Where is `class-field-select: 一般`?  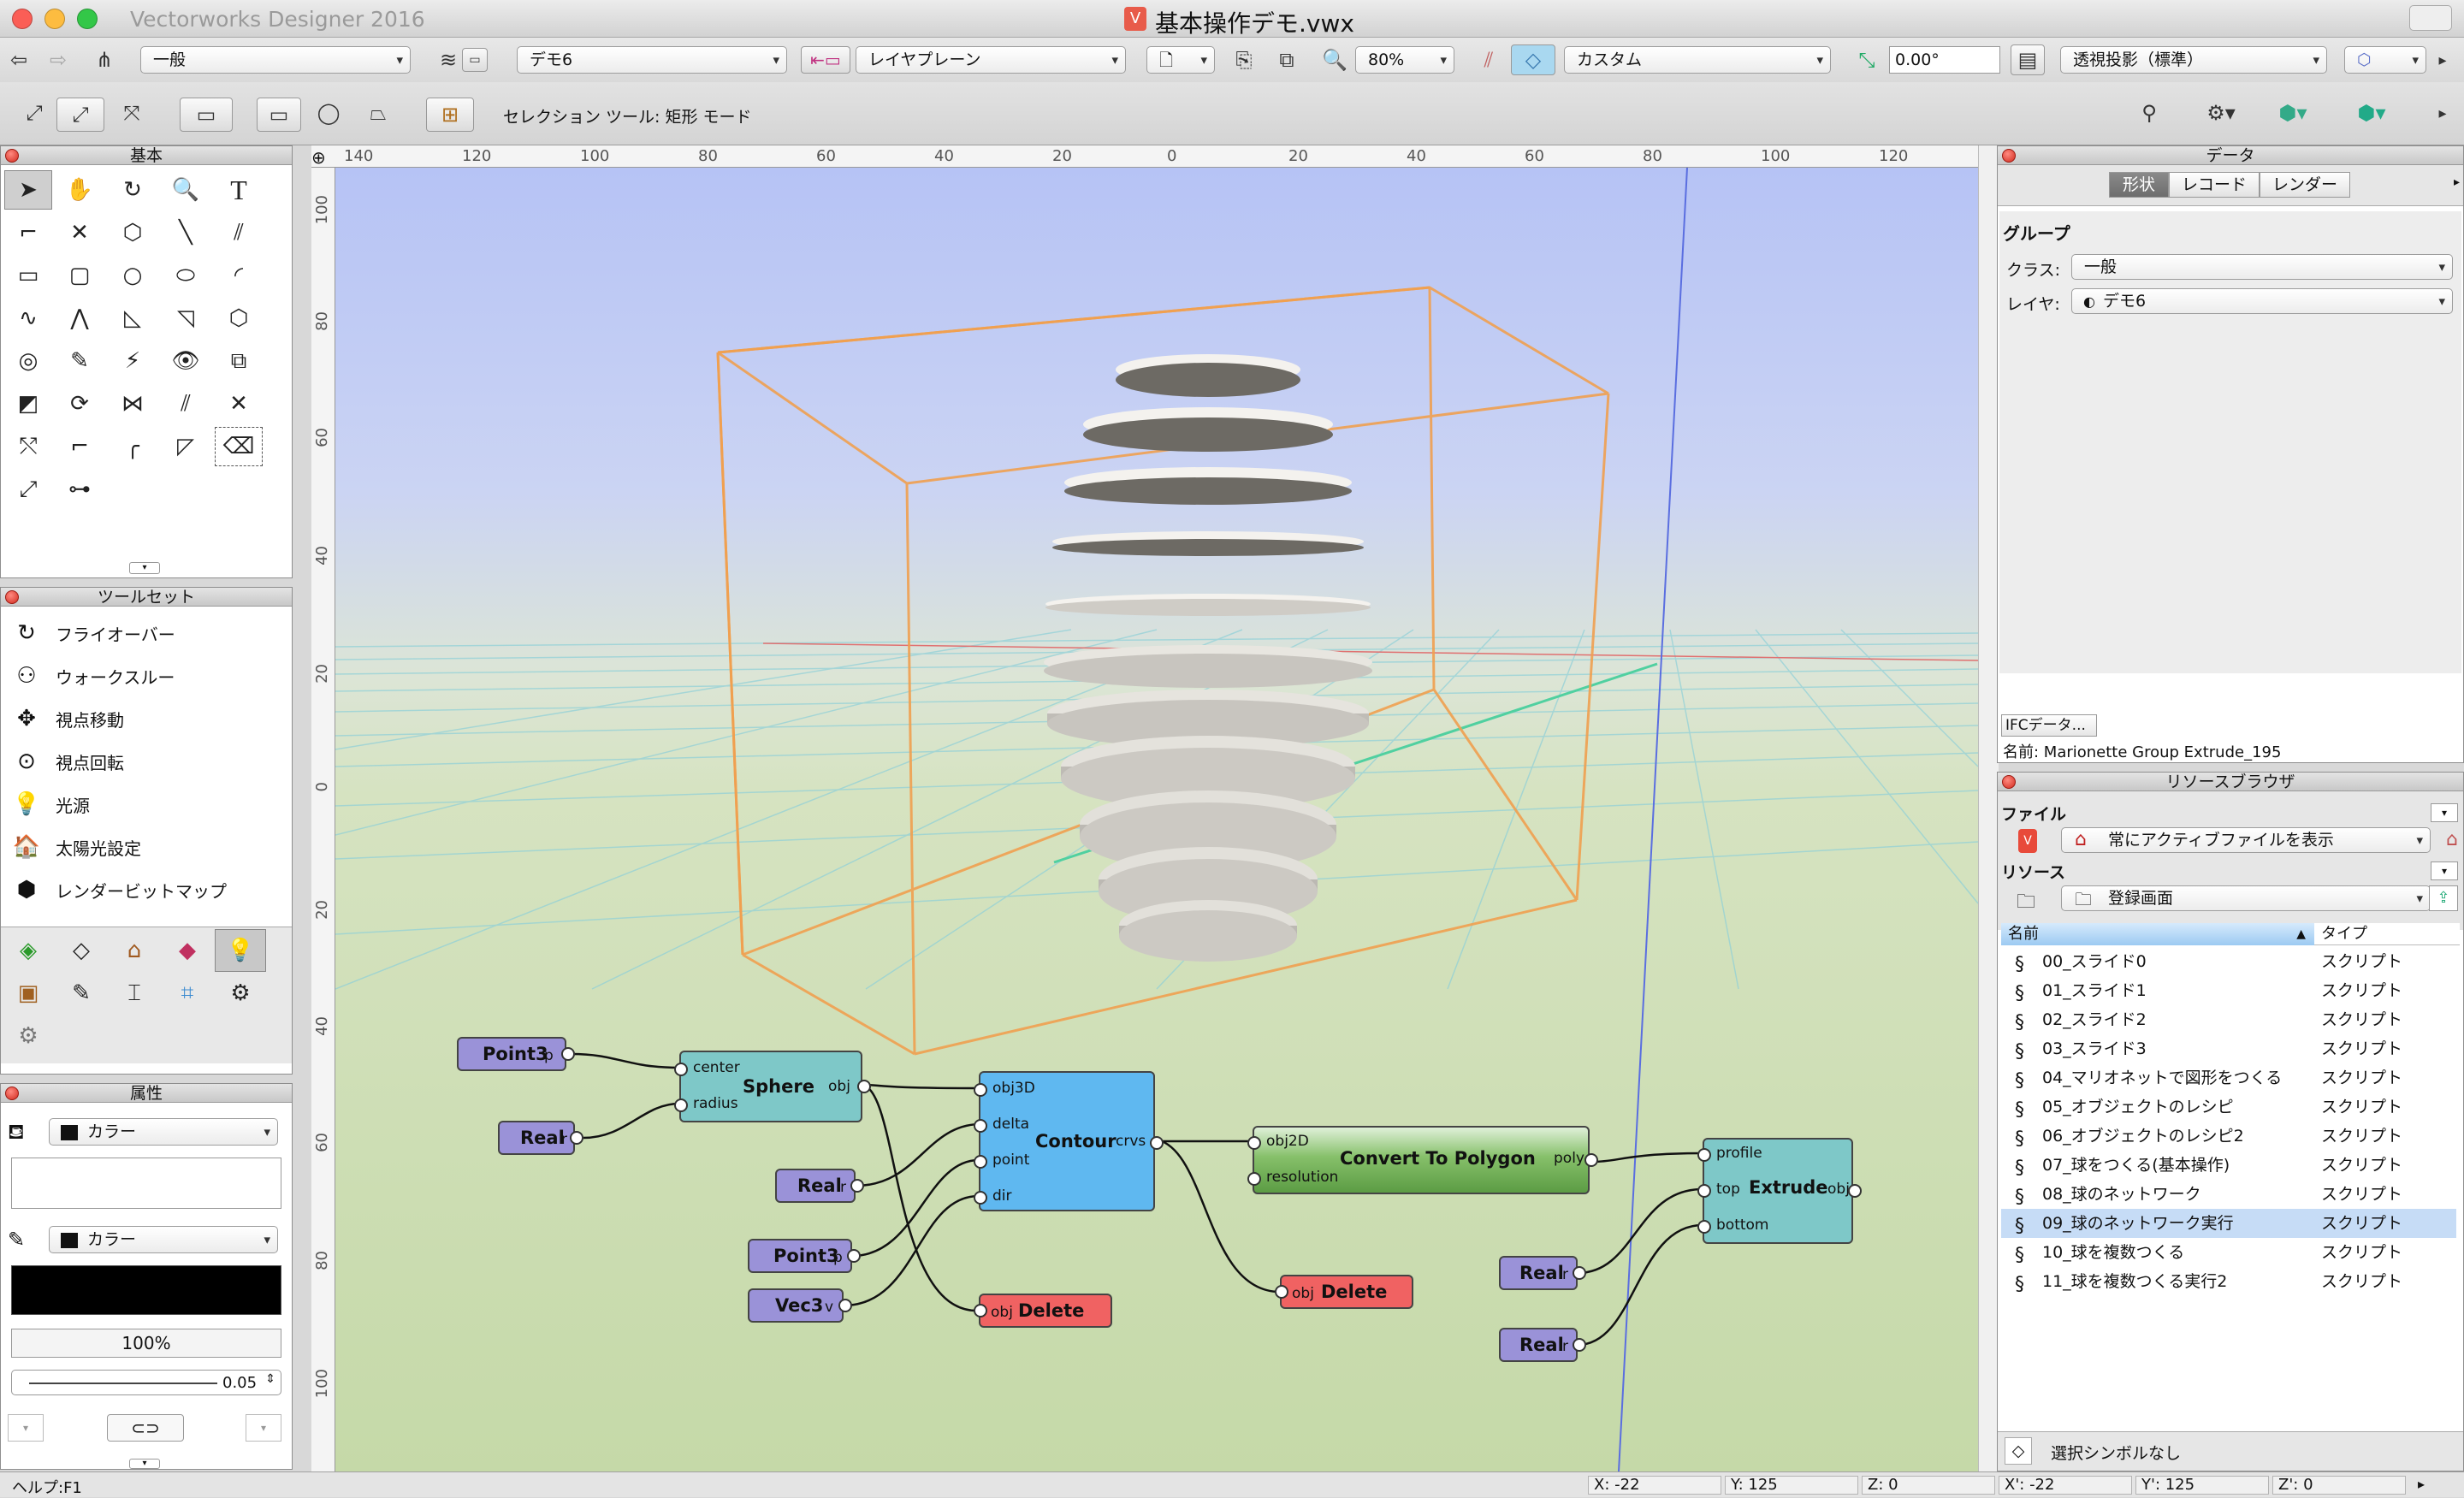
class-field-select: 一般 is located at coordinates (2262, 267).